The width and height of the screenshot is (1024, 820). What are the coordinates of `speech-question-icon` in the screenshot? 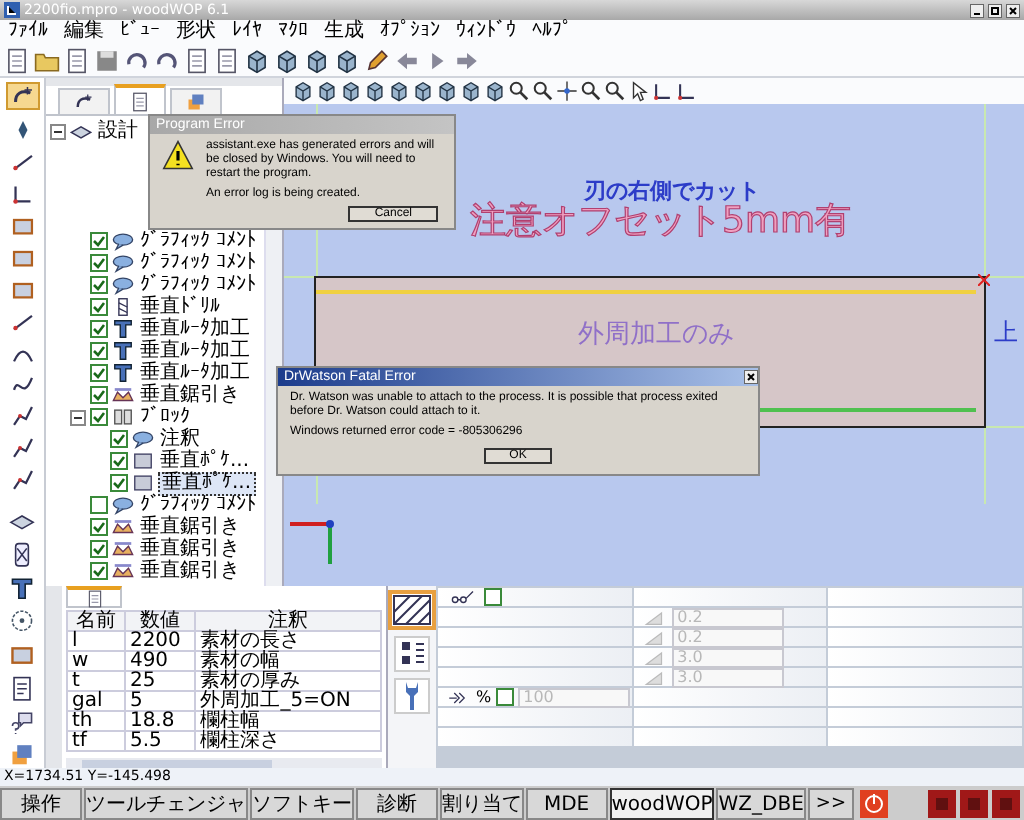 It's located at (22, 722).